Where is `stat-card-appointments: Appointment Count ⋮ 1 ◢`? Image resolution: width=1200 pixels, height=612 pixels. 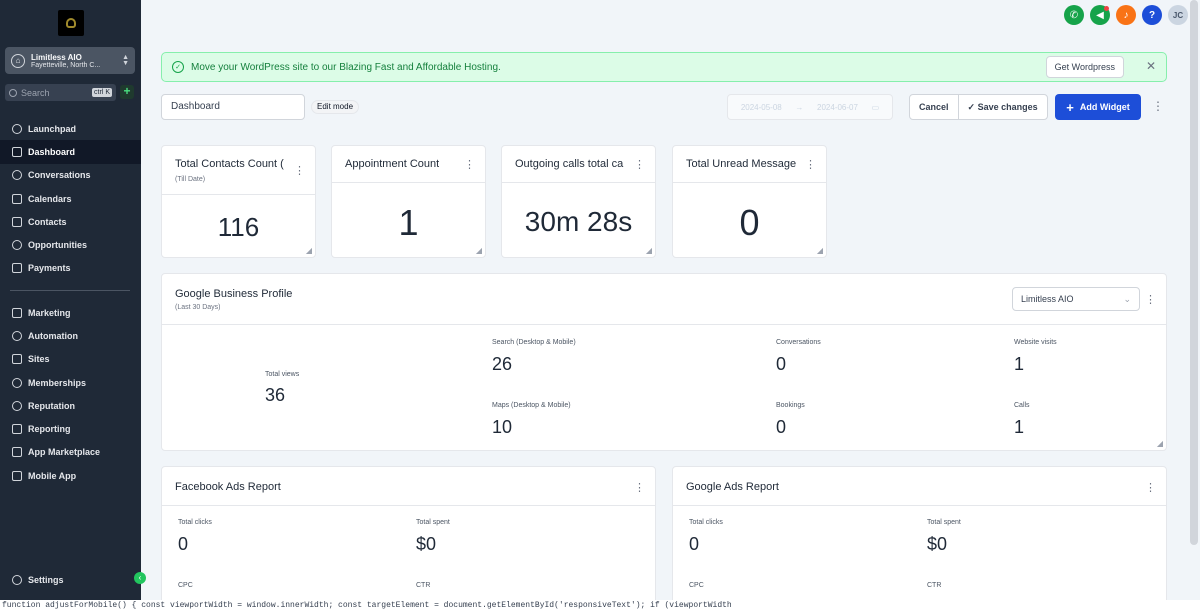 stat-card-appointments: Appointment Count ⋮ 1 ◢ is located at coordinates (408, 201).